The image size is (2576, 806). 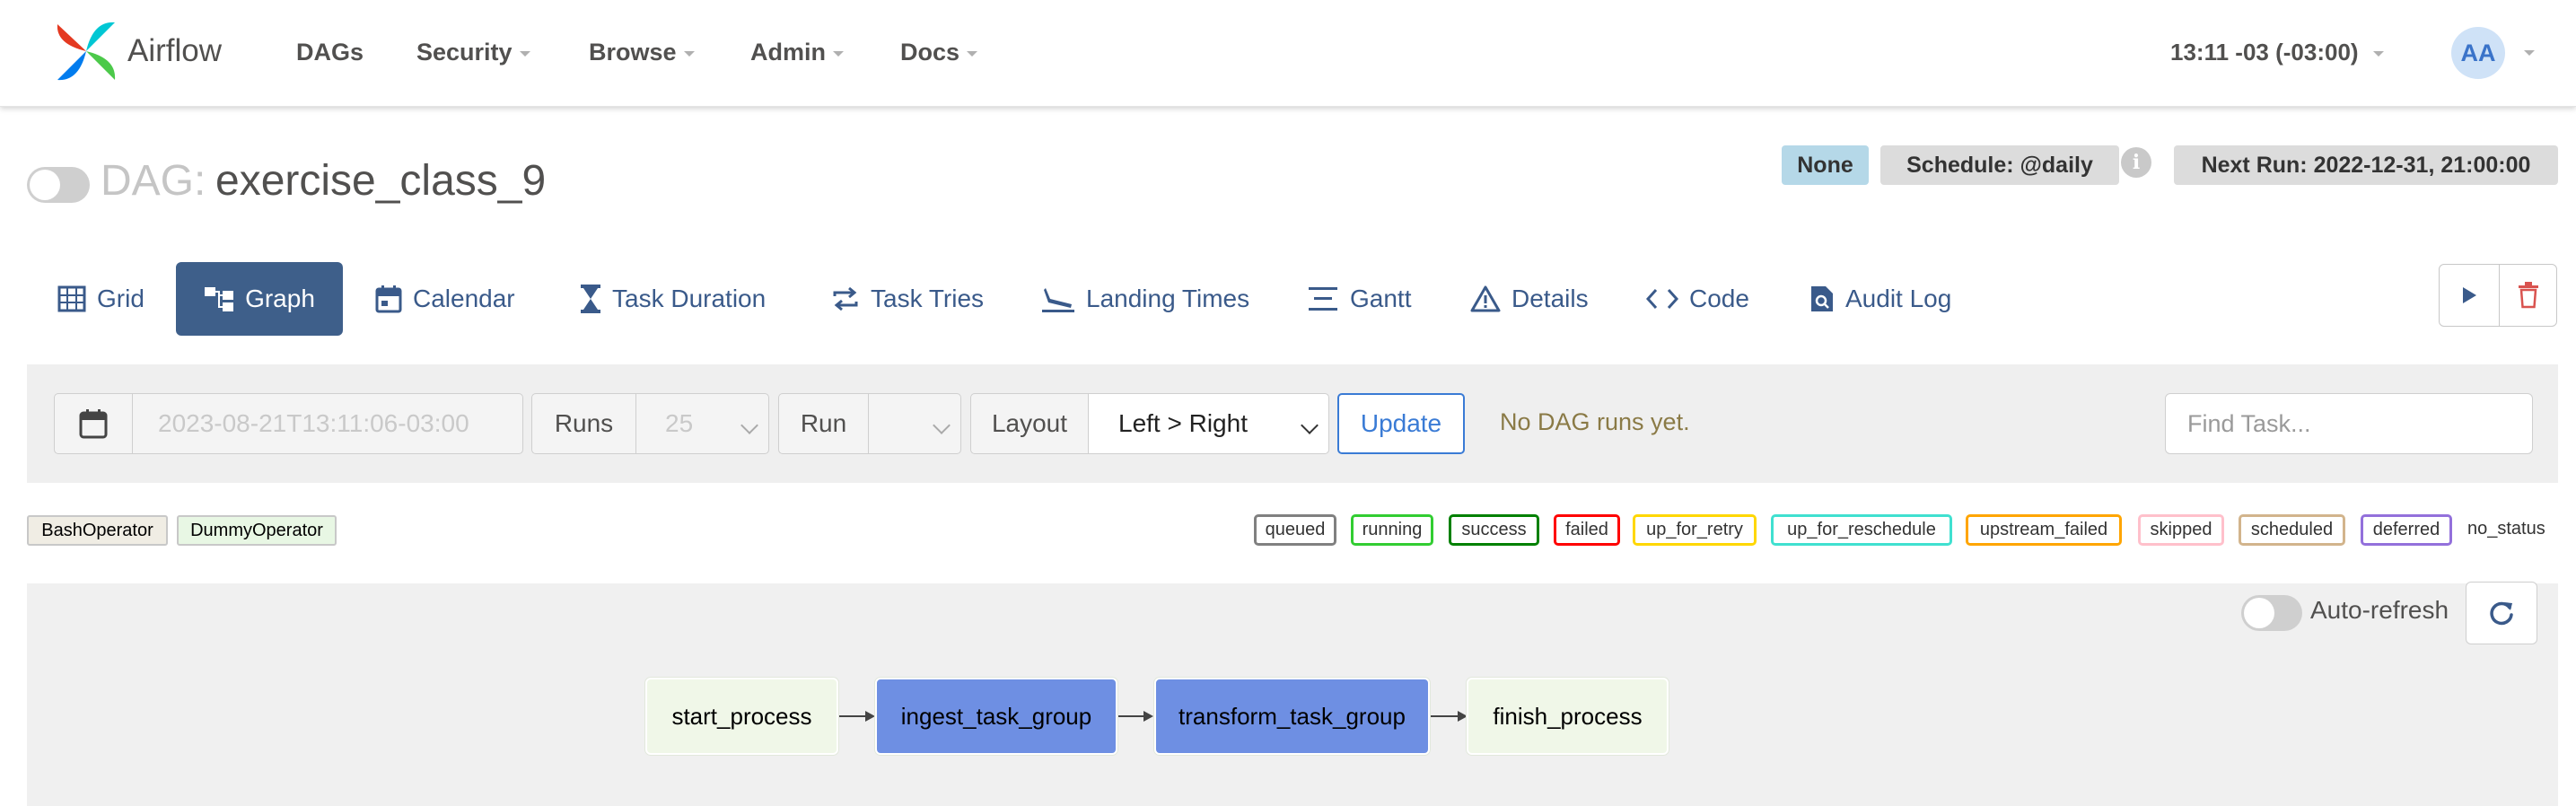 I want to click on tab-calendar: Calendar, so click(x=445, y=299).